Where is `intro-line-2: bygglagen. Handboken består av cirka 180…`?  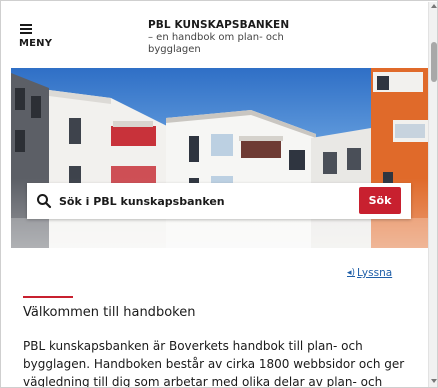 intro-line-2: bygglagen. Handboken består av cirka 180… is located at coordinates (214, 364).